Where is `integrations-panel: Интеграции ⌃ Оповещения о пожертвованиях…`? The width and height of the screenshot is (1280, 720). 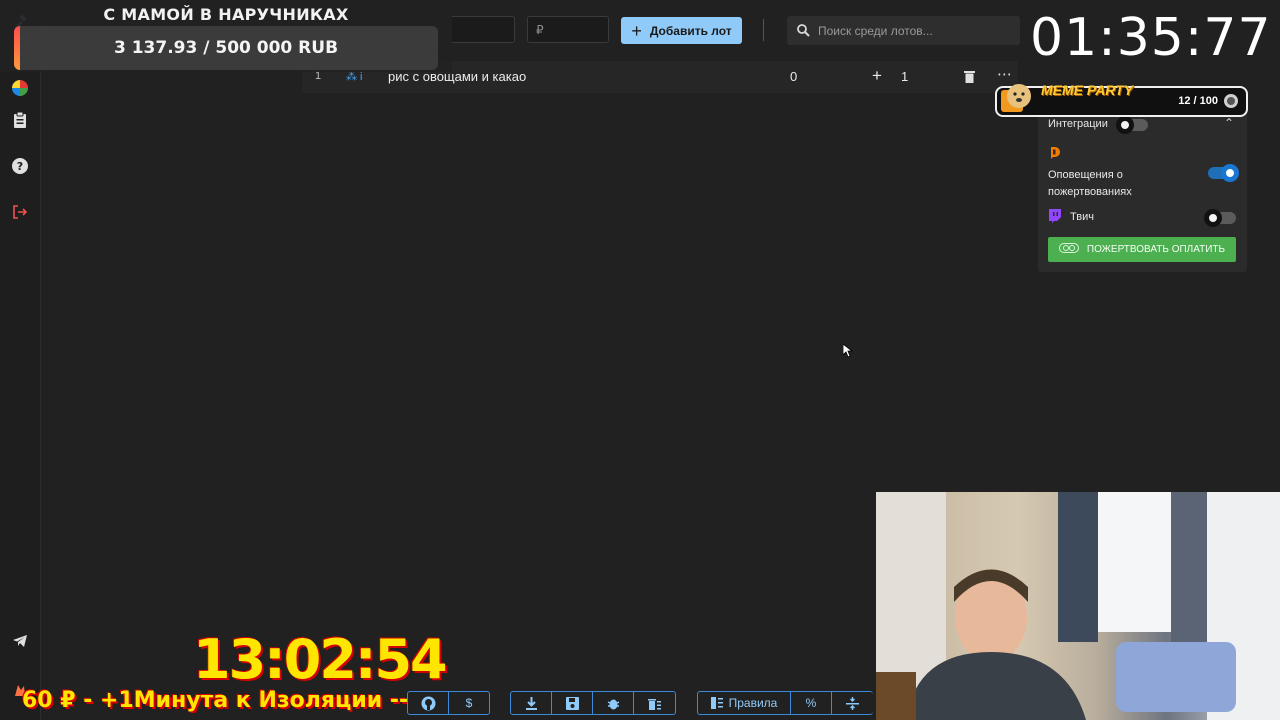
integrations-panel: Интеграции ⌃ Оповещения о пожертвованиях… is located at coordinates (1142, 192).